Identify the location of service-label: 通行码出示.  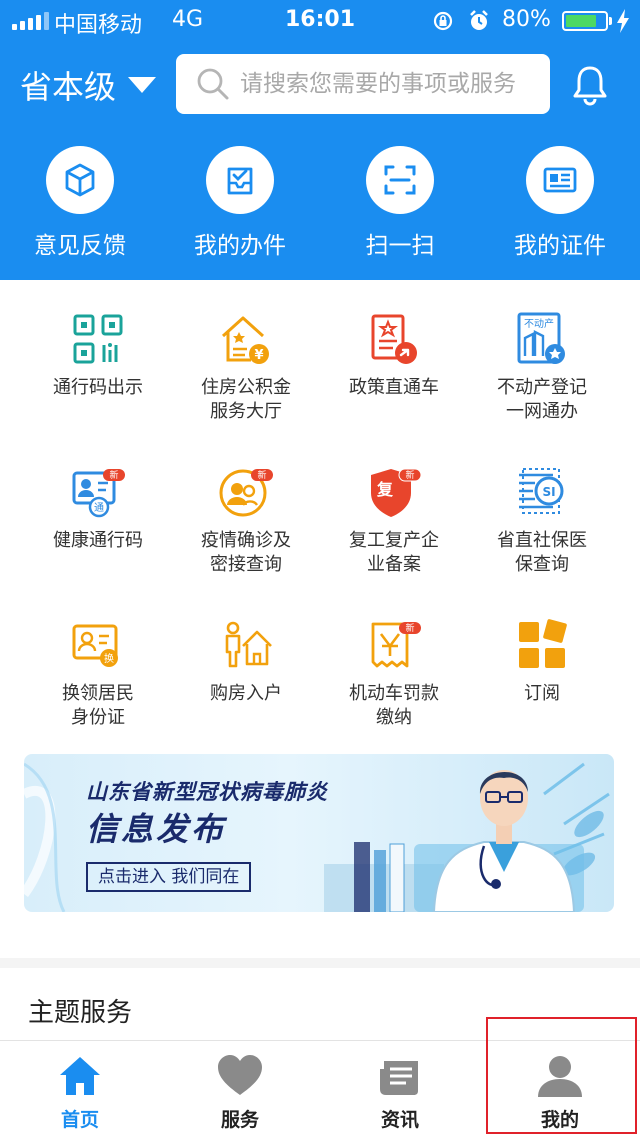
(98, 387).